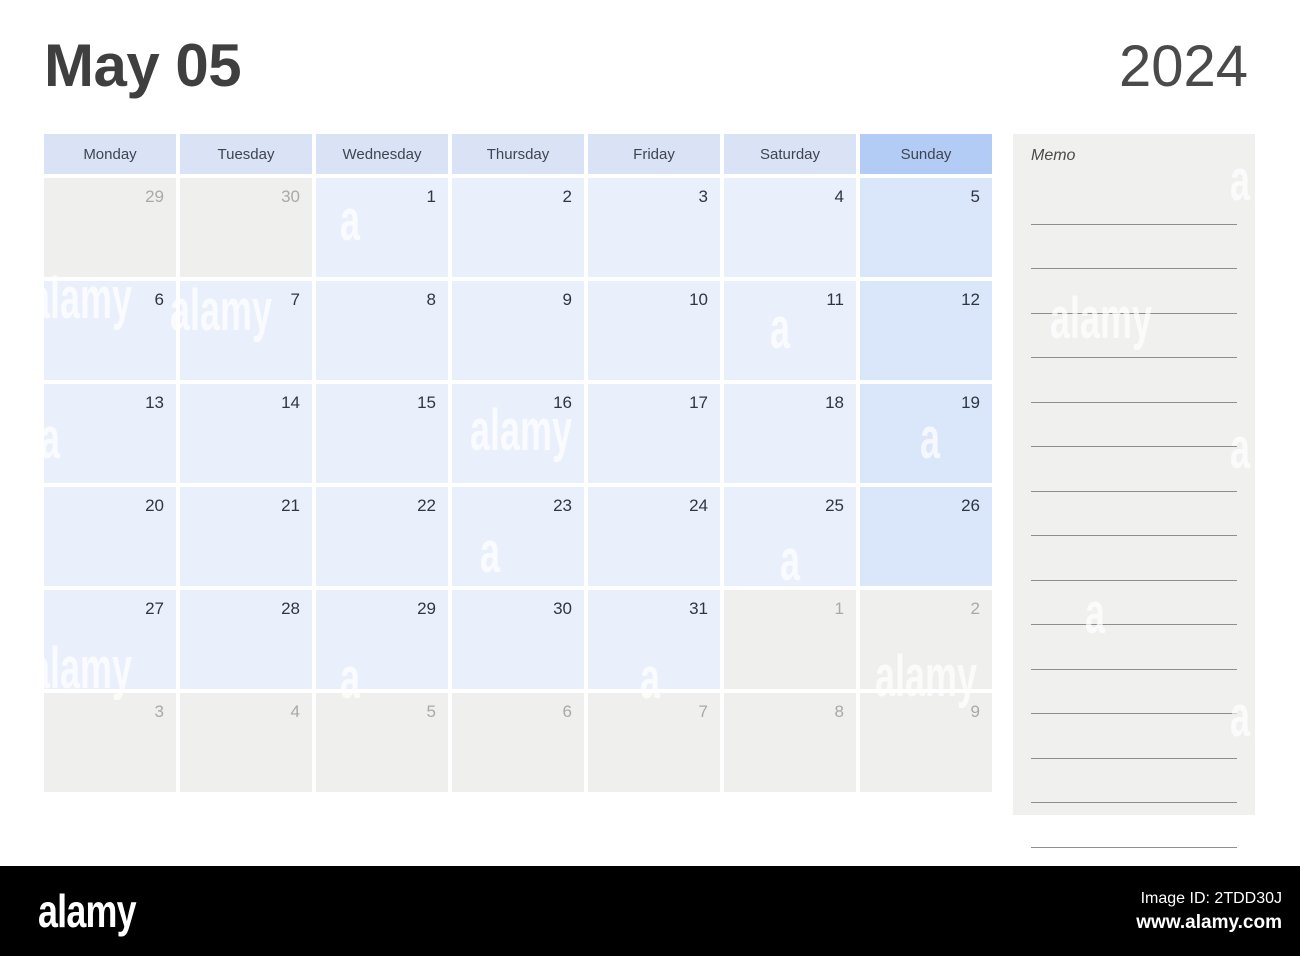  I want to click on day-number: 3, so click(159, 711).